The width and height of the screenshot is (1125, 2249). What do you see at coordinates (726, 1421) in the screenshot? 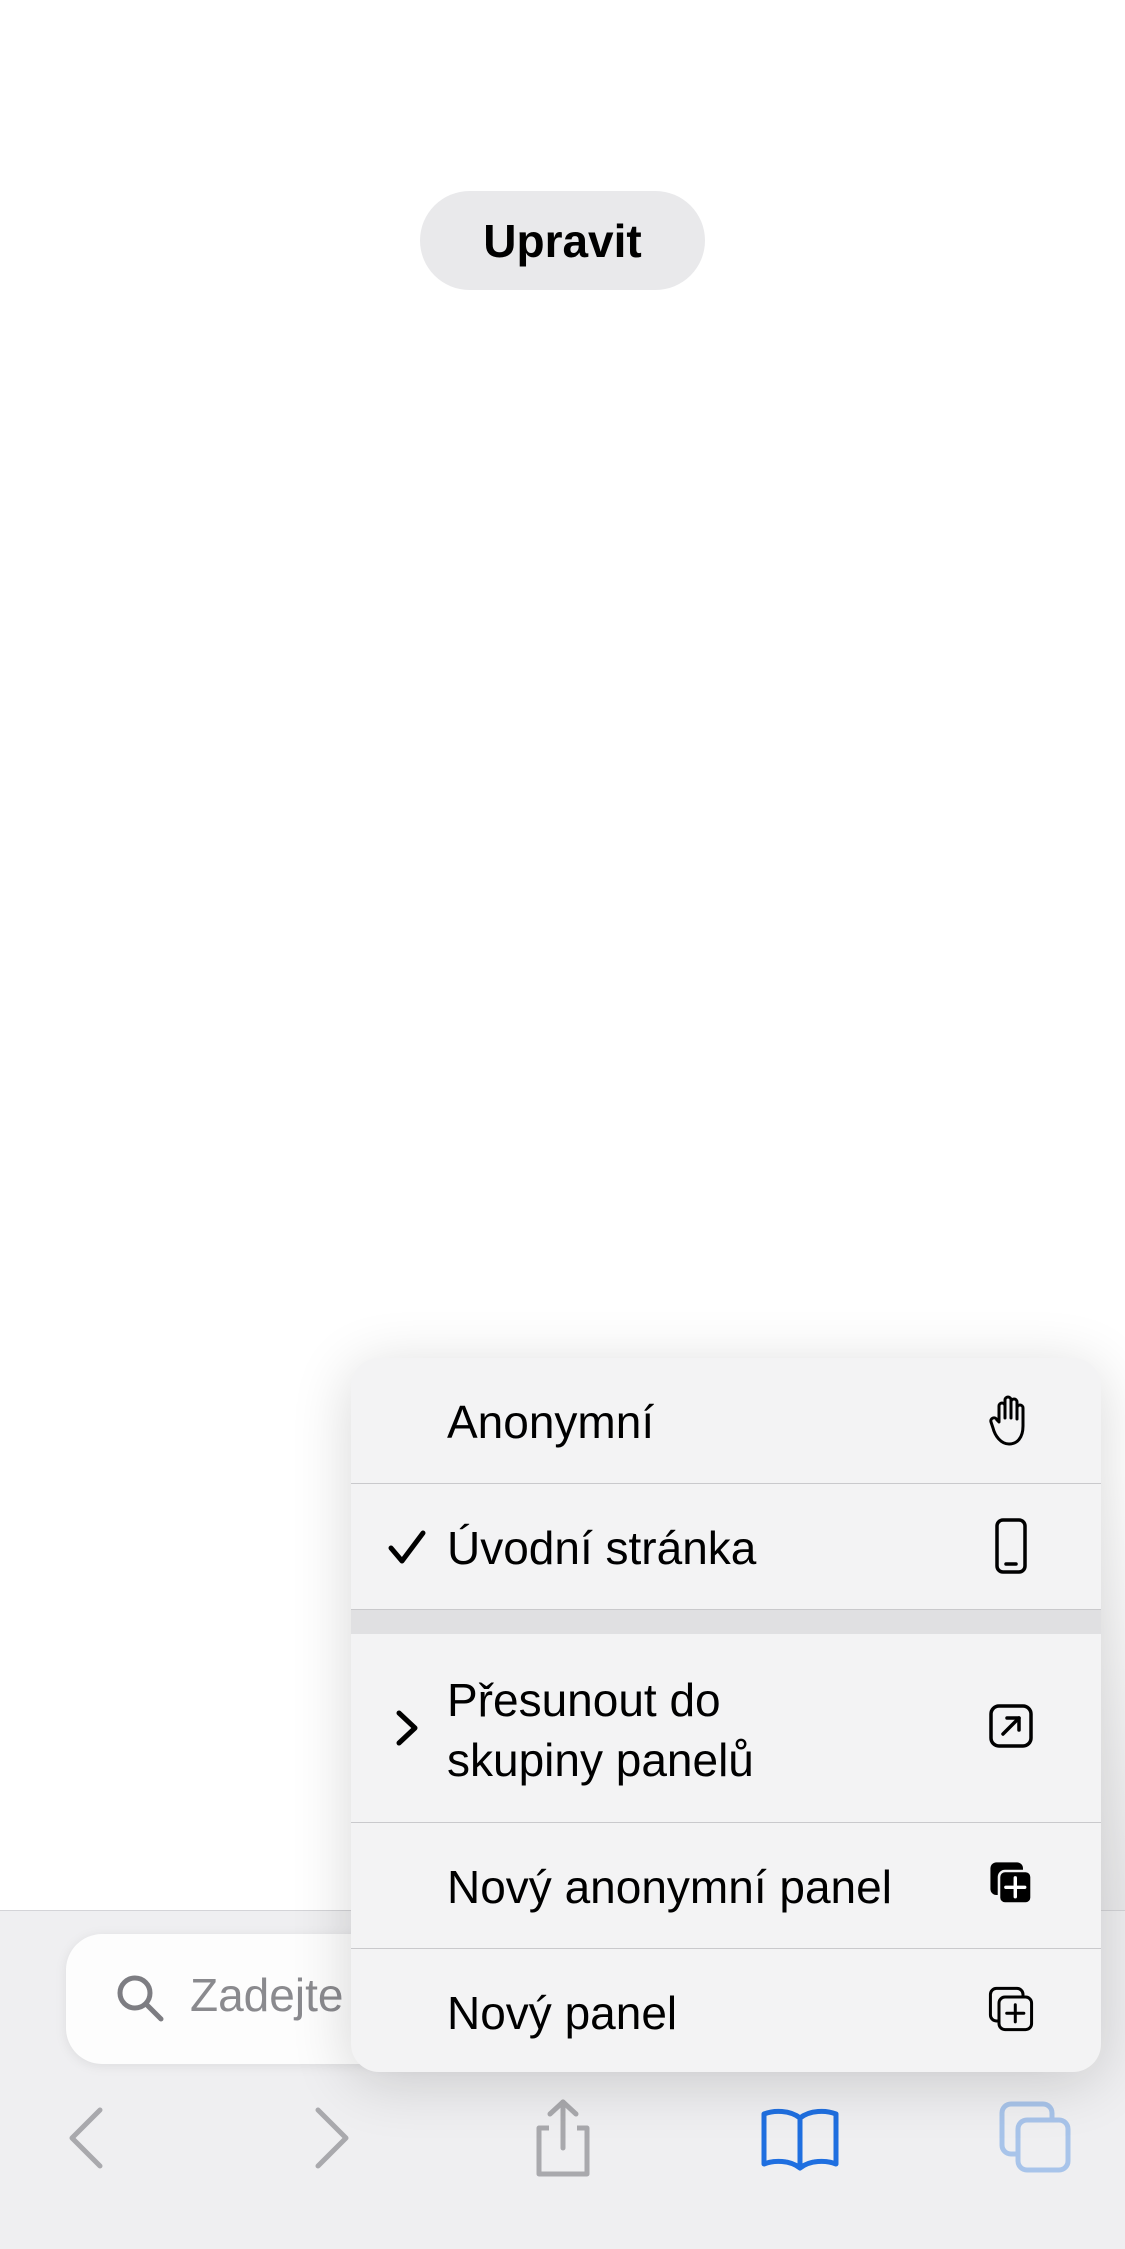
I see `menu-item-anonymni: Anonymní` at bounding box center [726, 1421].